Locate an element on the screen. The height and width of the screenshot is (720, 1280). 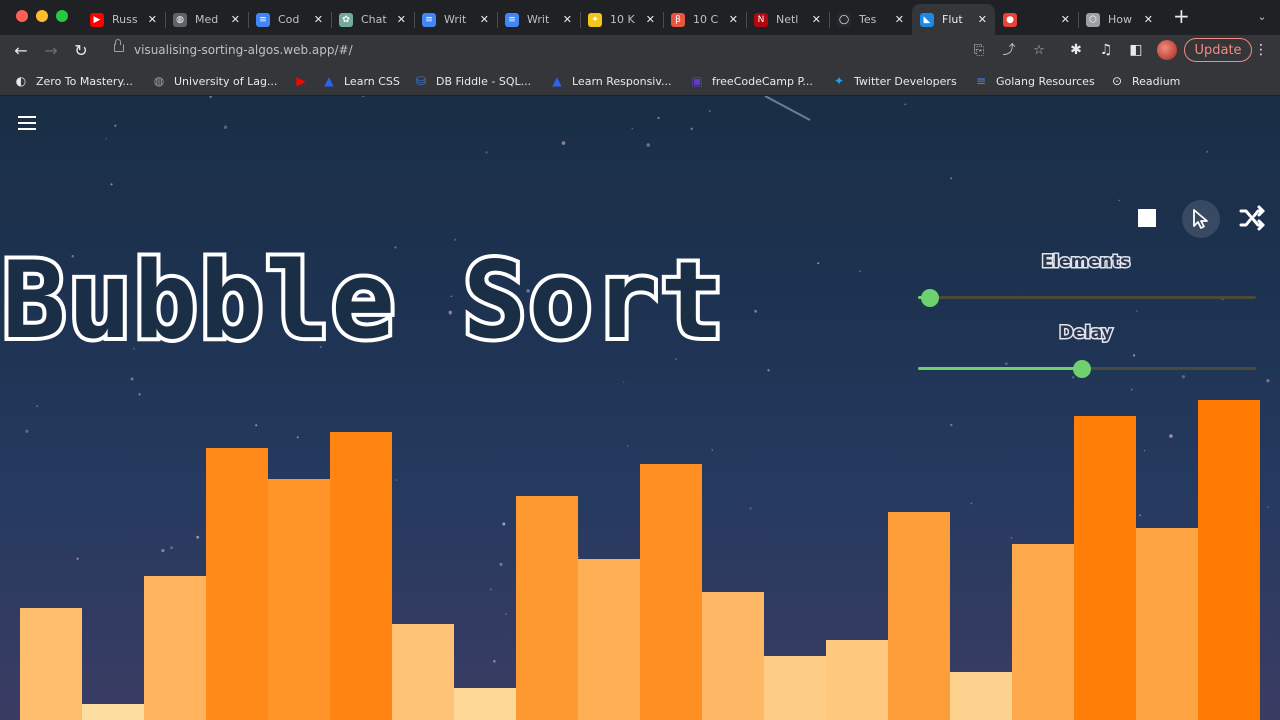
stop-icon is located at coordinates (1147, 218).